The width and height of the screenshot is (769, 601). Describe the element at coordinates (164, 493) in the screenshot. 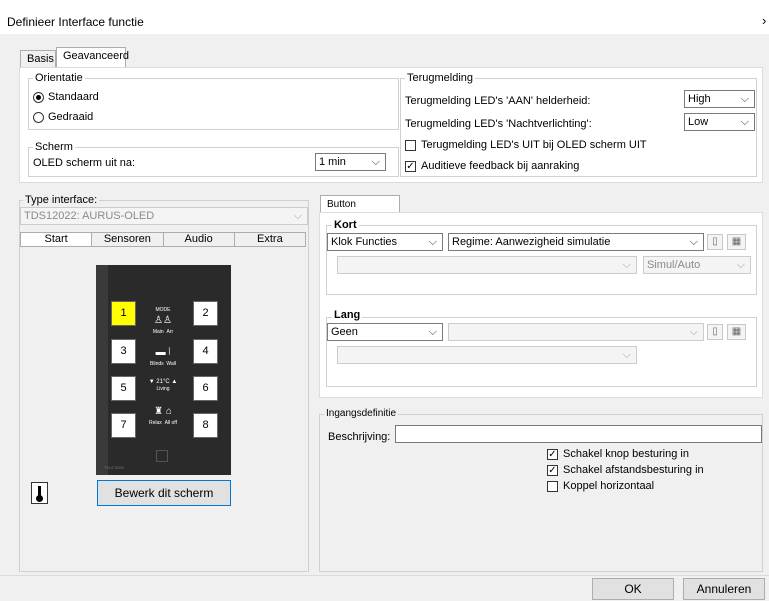

I see `edit-screen-button: Bewerk dit scherm` at that location.